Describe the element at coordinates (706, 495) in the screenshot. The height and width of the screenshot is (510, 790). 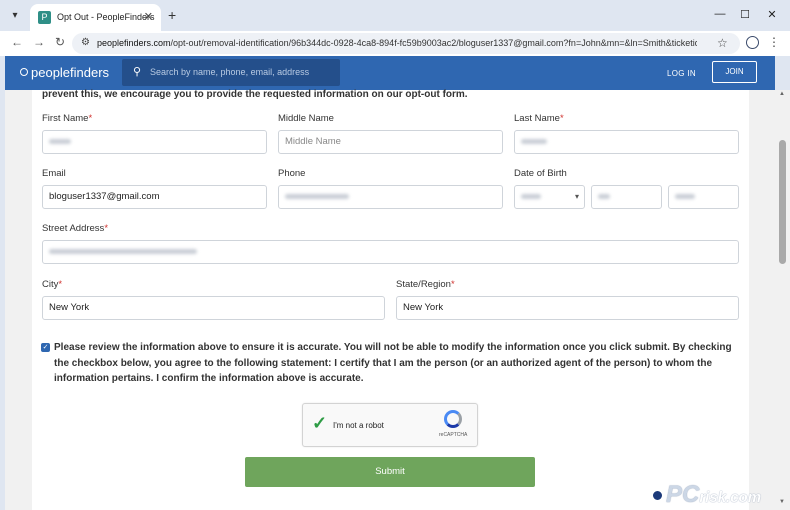
I see `watermark-logo: PCrisk.com` at that location.